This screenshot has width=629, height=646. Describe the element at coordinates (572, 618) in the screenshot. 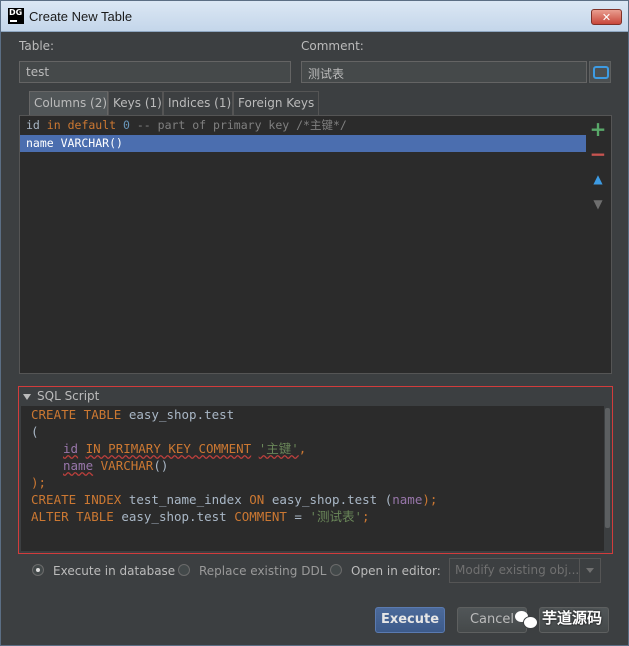

I see `watermark-text: 芋道源码` at that location.